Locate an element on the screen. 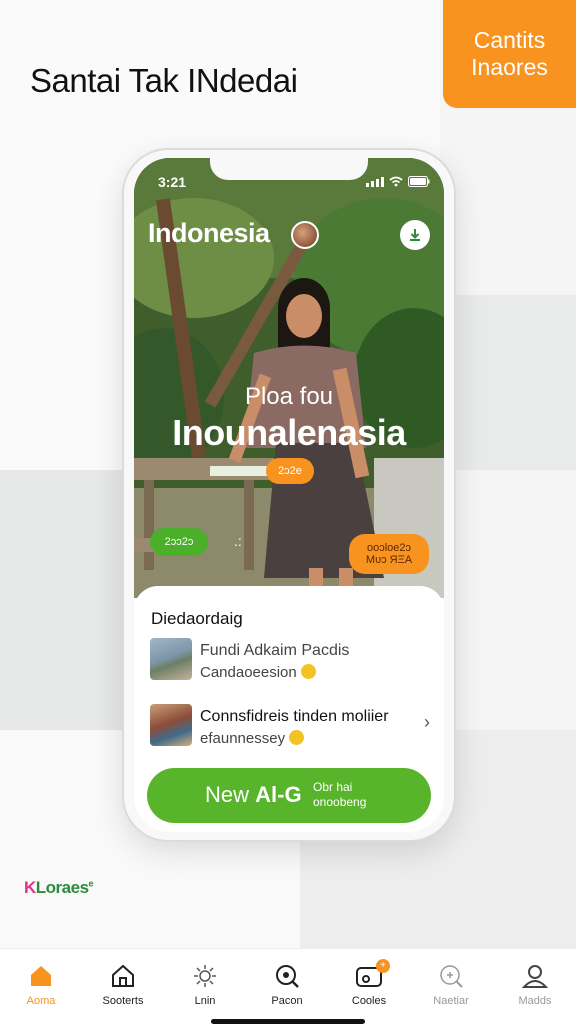 This screenshot has height=1024, width=576. country-title: Indonesia is located at coordinates (209, 233).